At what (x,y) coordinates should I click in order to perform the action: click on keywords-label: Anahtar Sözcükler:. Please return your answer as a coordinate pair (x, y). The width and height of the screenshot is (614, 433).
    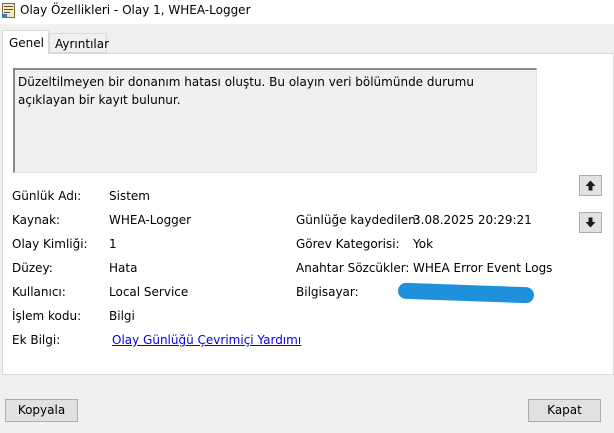
    Looking at the image, I should click on (353, 268).